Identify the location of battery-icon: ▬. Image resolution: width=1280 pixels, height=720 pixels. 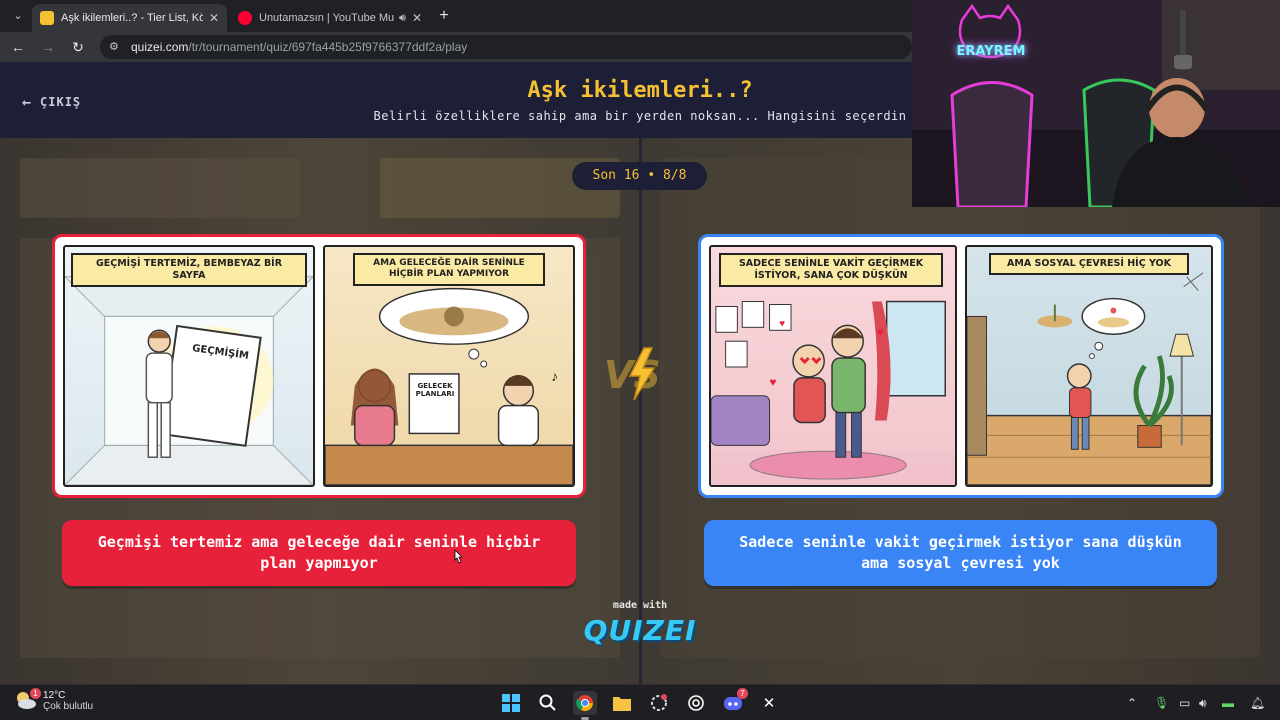
(1228, 703).